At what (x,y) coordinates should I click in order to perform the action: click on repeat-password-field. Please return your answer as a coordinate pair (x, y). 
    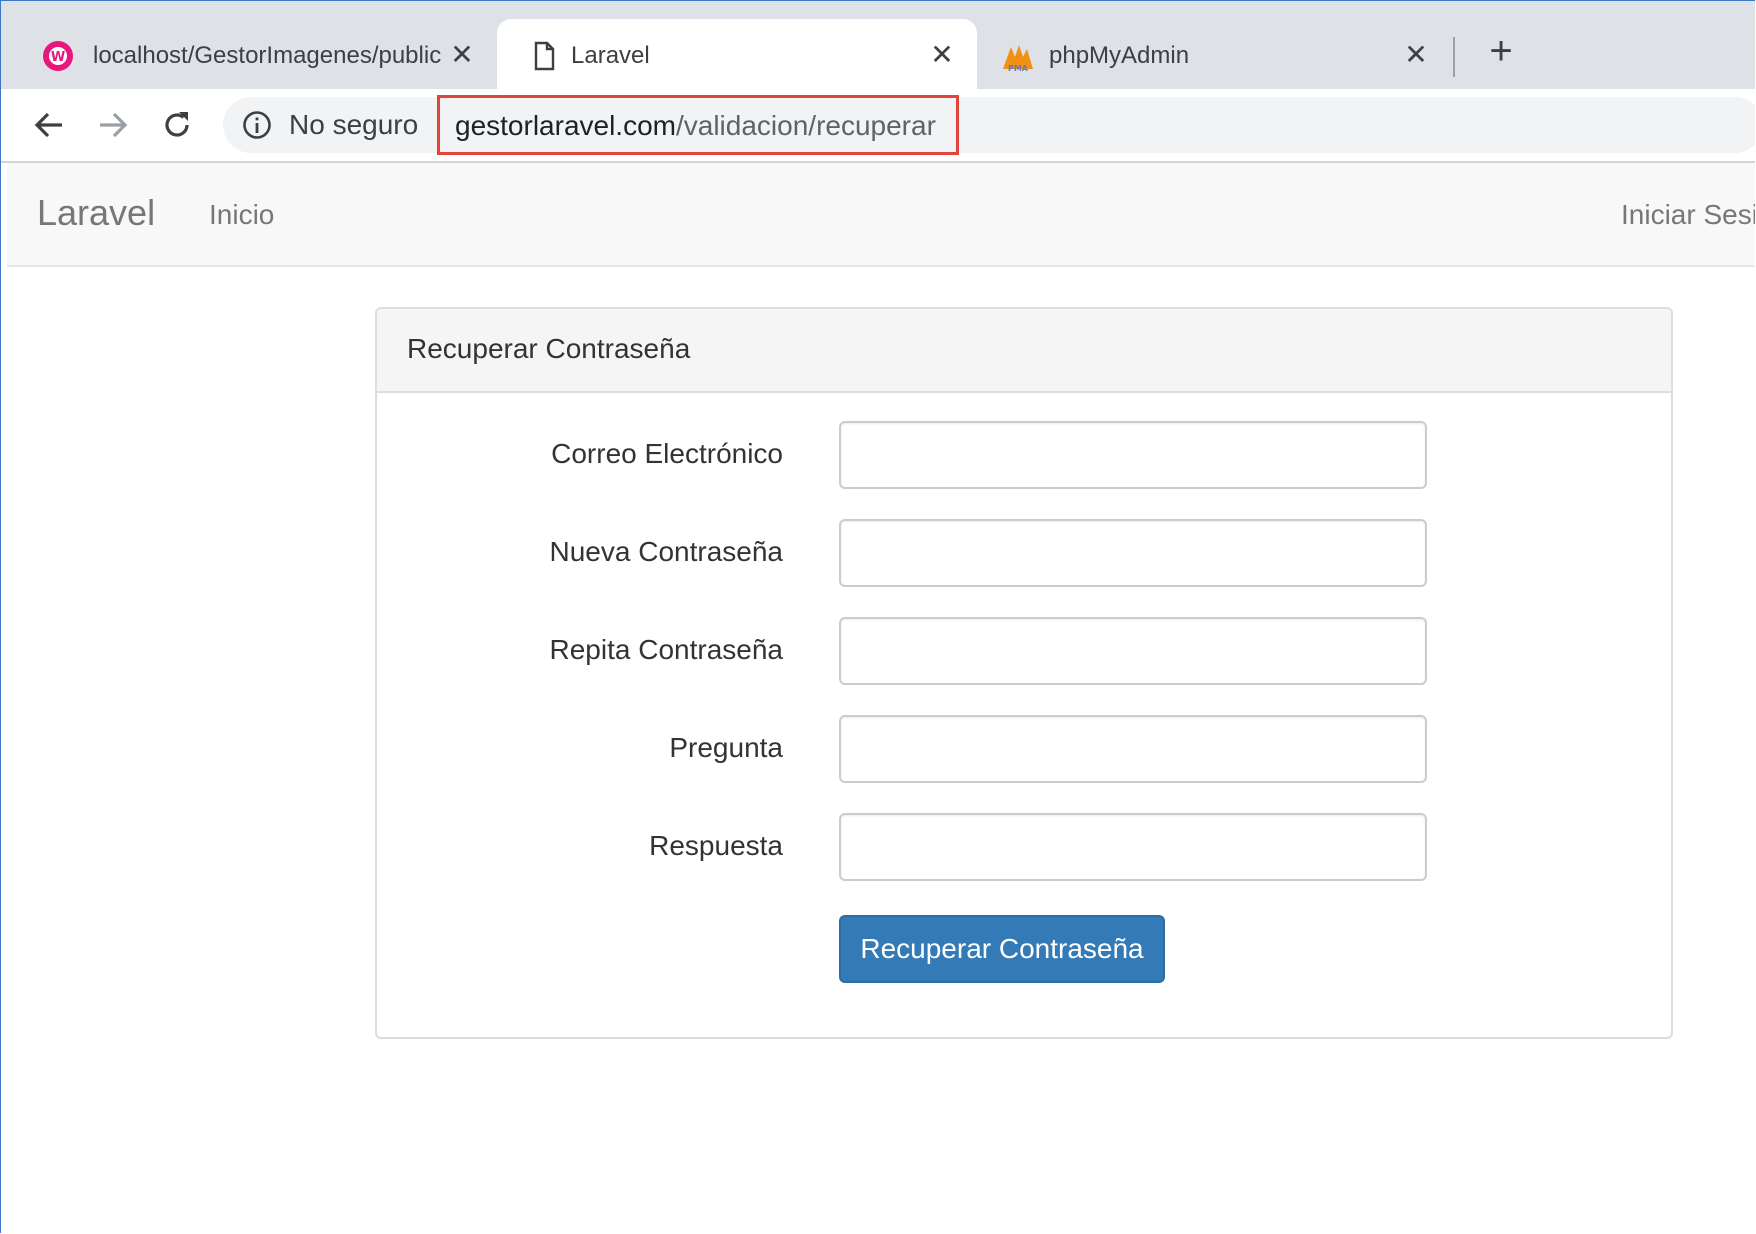
    Looking at the image, I should click on (1133, 651).